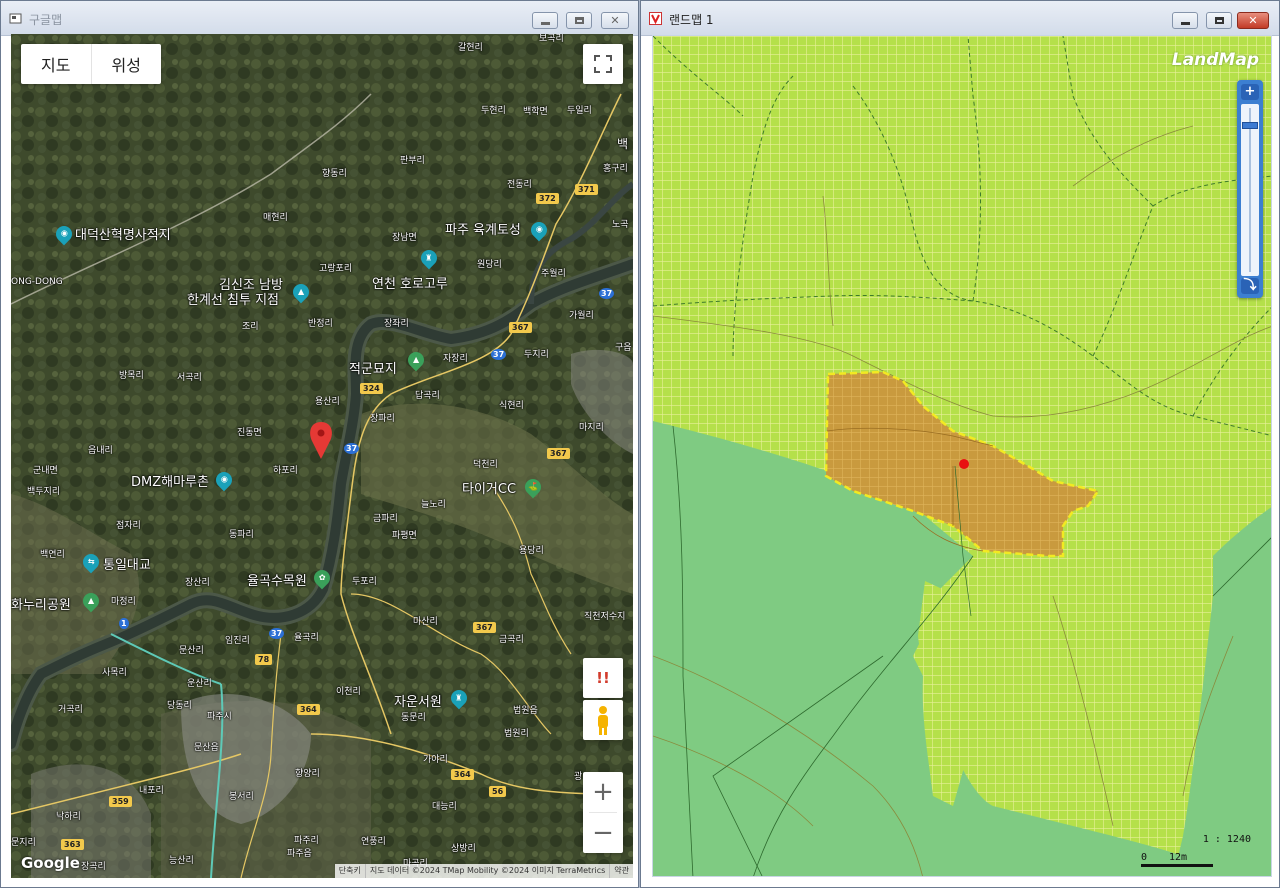 The height and width of the screenshot is (888, 1280). What do you see at coordinates (41, 605) in the screenshot?
I see `poi-label: 화누리공원` at bounding box center [41, 605].